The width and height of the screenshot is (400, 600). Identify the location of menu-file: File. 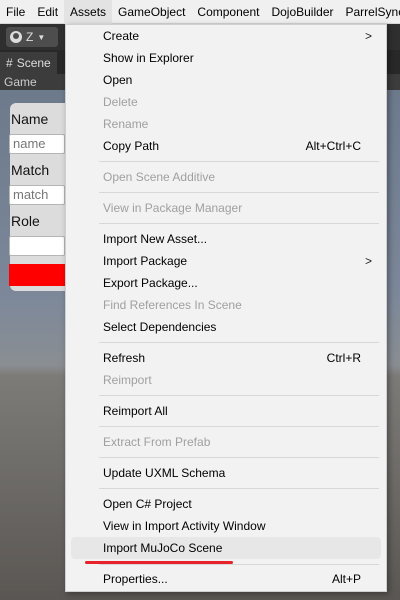
(15, 12).